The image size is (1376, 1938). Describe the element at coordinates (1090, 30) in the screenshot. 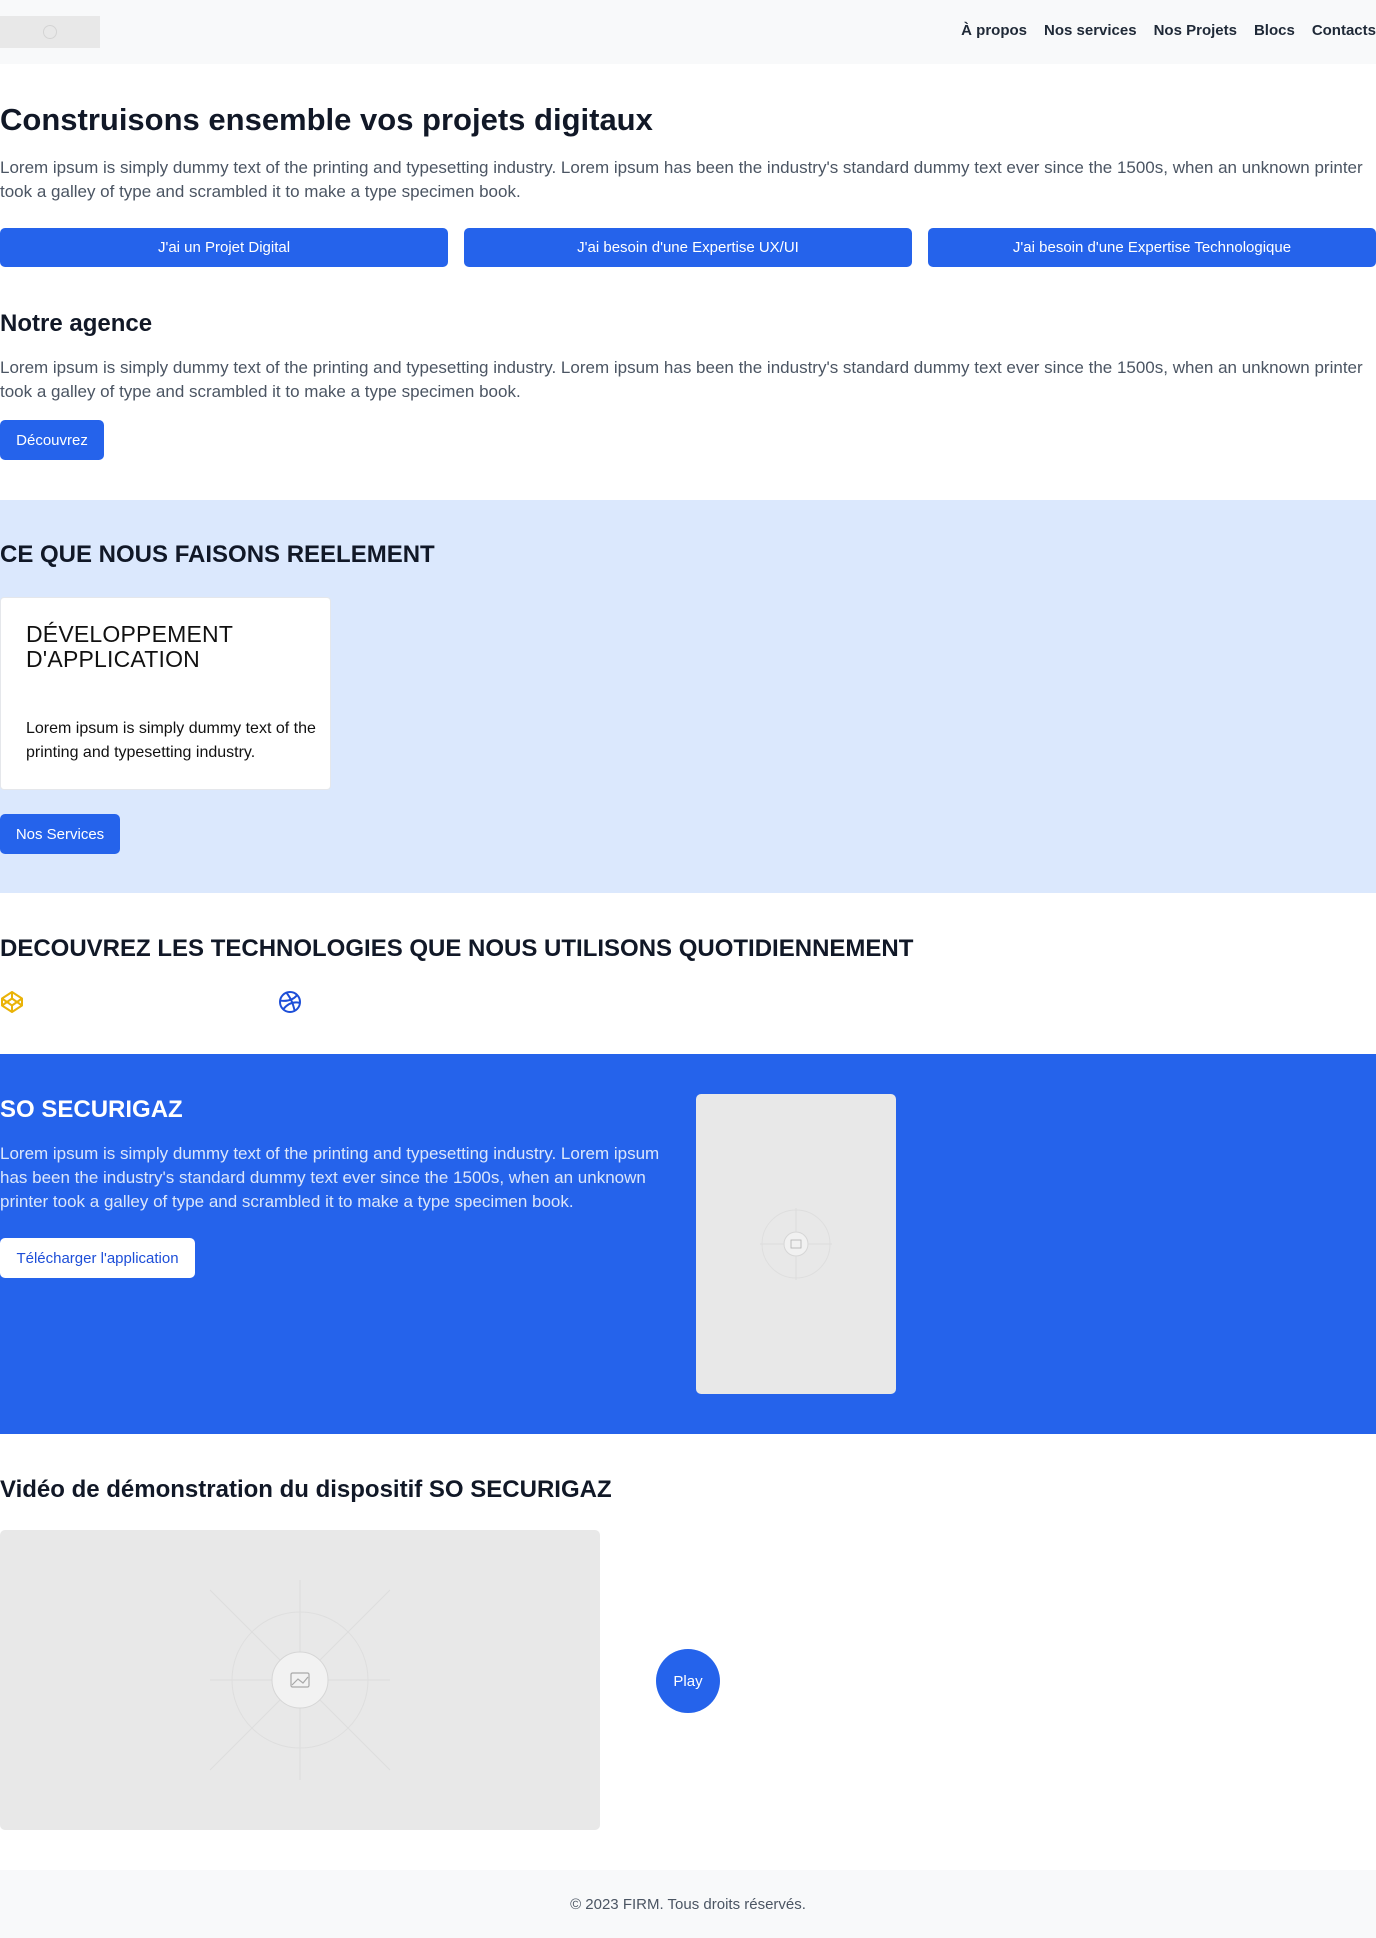

I see `nav-services: Nos services` at that location.